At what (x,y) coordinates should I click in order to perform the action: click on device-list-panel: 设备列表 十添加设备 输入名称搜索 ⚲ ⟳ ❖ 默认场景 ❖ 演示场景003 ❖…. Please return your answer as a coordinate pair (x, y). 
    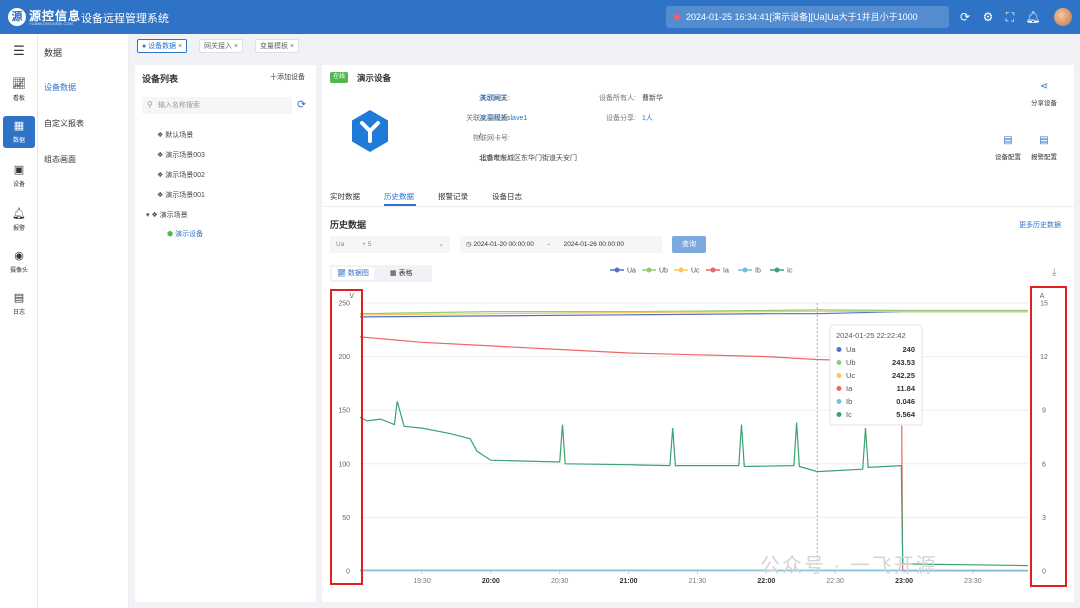
    Looking at the image, I should click on (225, 333).